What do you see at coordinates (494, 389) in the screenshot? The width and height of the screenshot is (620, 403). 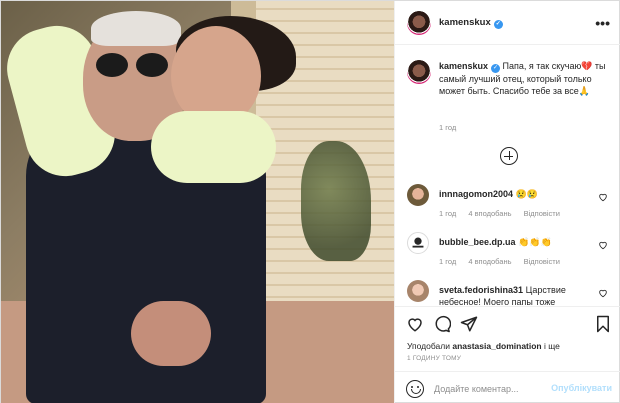 I see `comment-input` at bounding box center [494, 389].